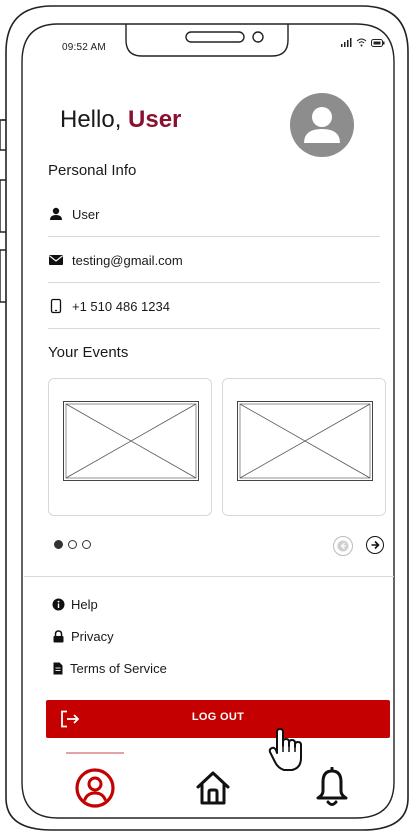 The height and width of the screenshot is (834, 414). I want to click on carousel-next-button, so click(375, 545).